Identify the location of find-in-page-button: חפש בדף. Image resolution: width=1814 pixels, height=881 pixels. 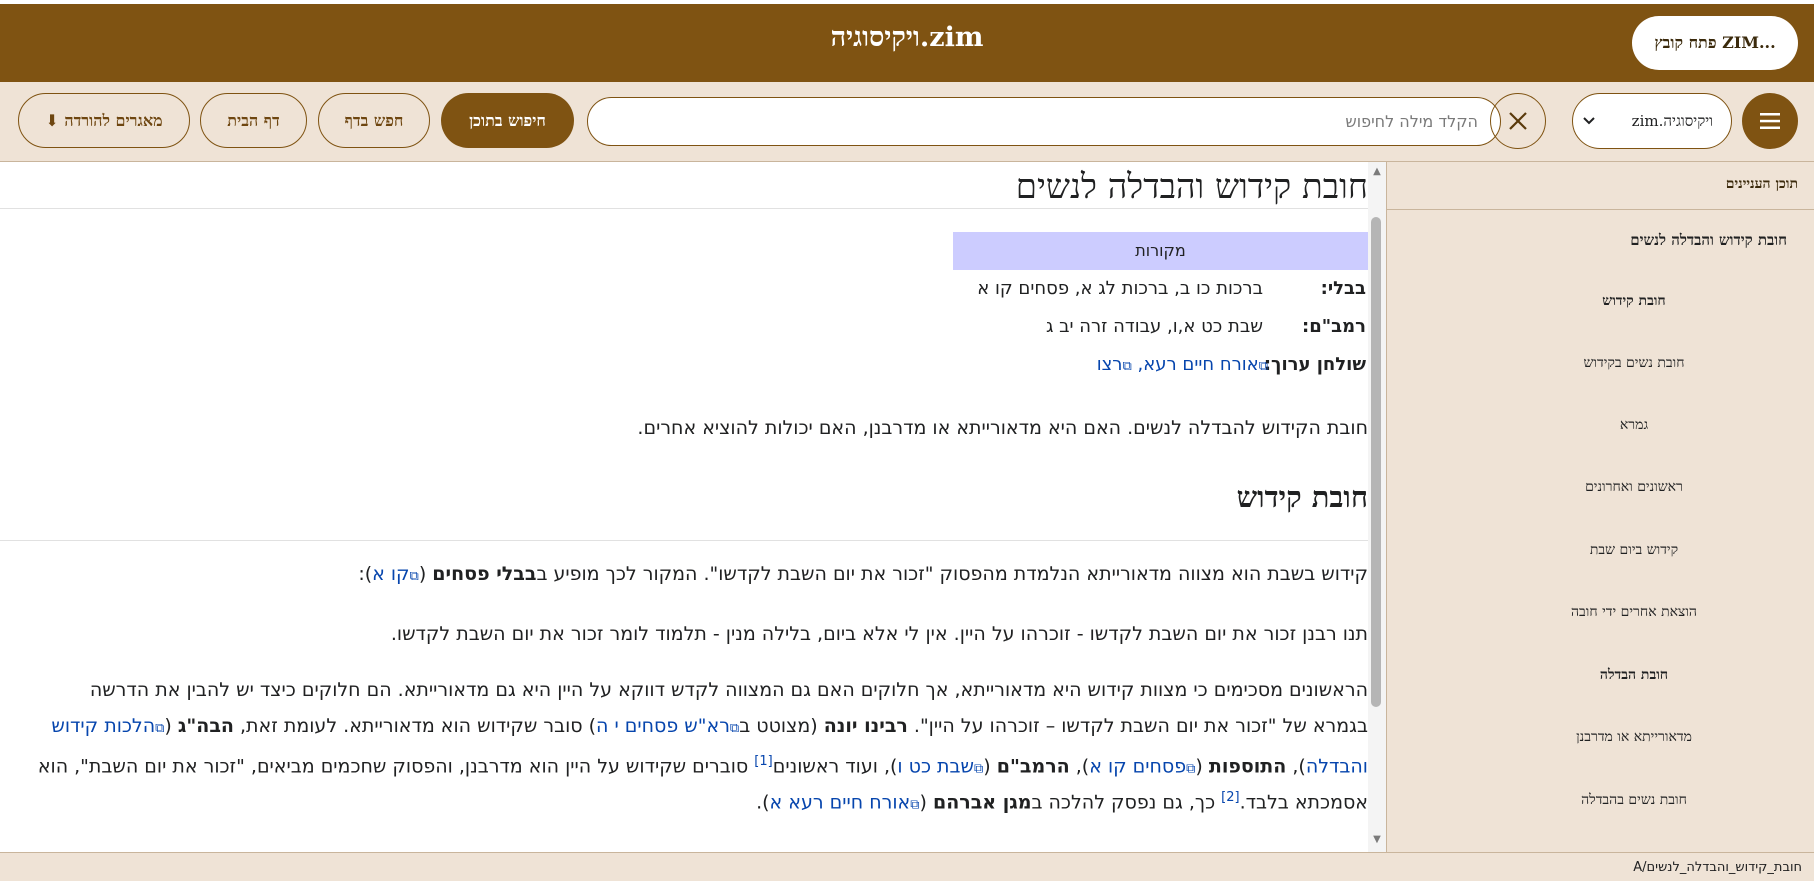
(374, 120).